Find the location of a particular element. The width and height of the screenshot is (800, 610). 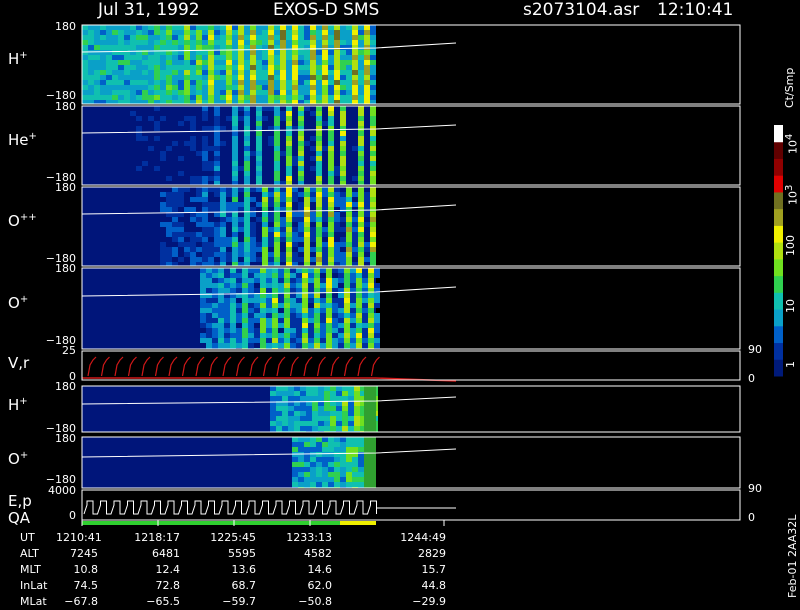

row-label-alt: ALT is located at coordinates (29, 553).